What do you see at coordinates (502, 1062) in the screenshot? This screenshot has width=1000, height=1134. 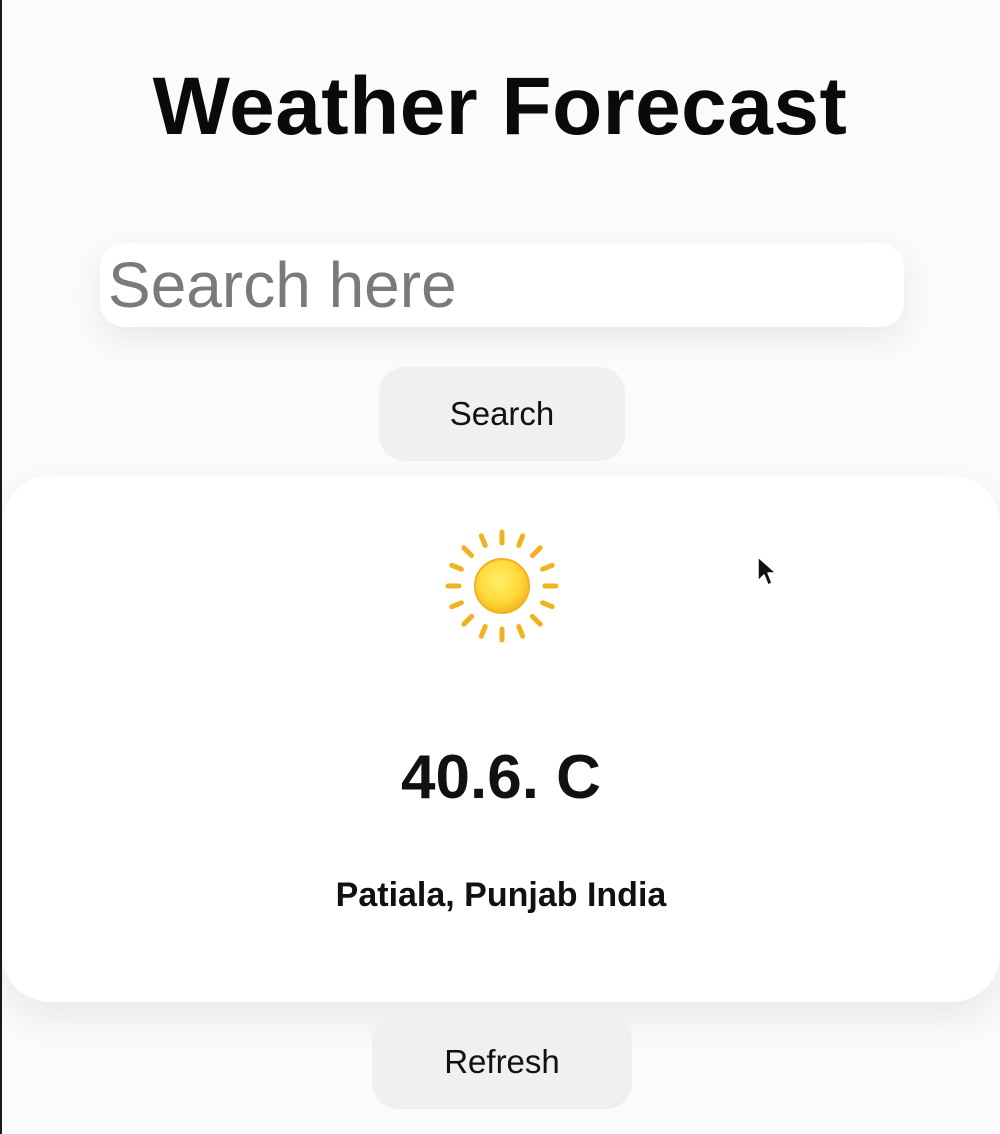 I see `refresh-button: Refresh` at bounding box center [502, 1062].